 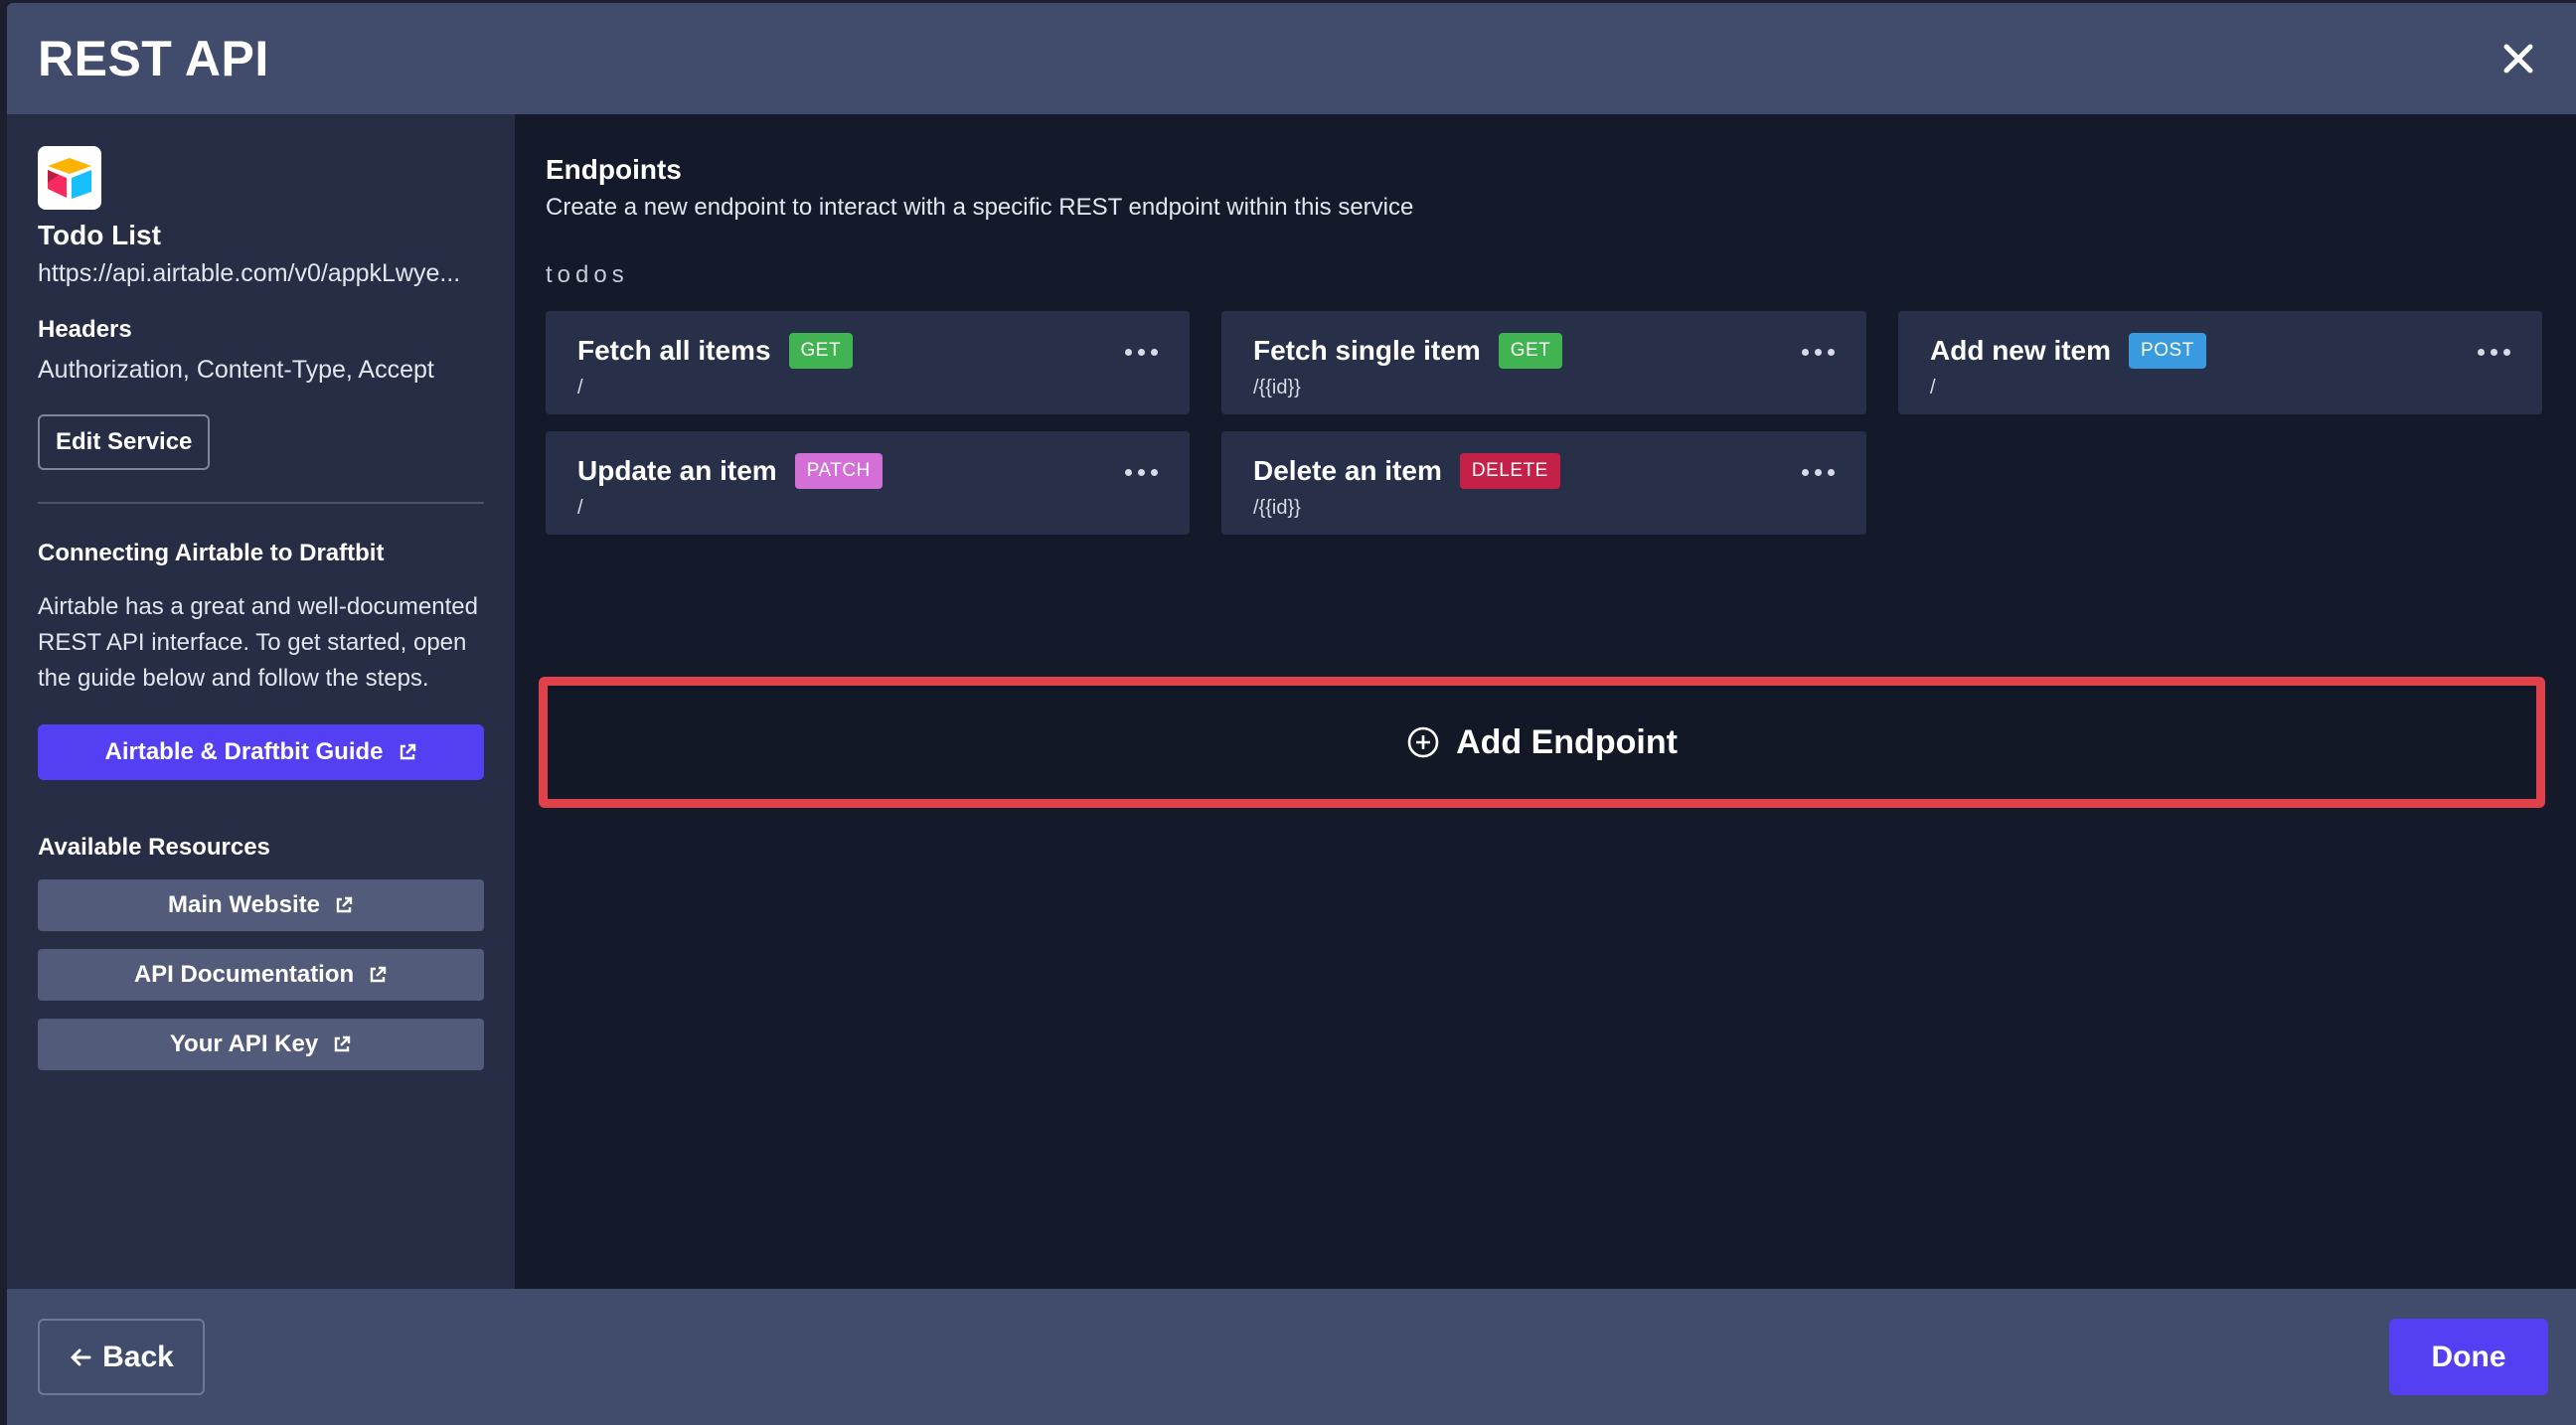 I want to click on service-name: Todo List, so click(x=99, y=235).